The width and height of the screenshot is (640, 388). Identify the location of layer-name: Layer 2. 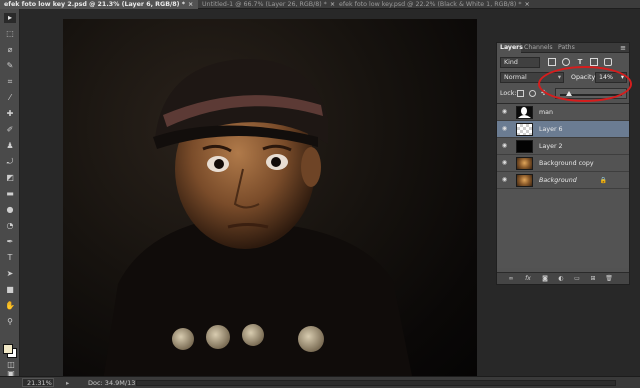
(551, 146).